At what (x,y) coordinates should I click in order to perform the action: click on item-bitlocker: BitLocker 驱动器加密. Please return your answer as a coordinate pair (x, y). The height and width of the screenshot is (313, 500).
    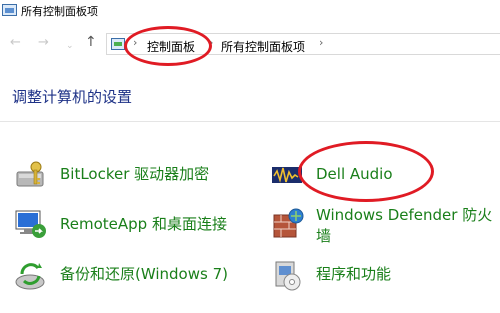
    Looking at the image, I should click on (134, 178).